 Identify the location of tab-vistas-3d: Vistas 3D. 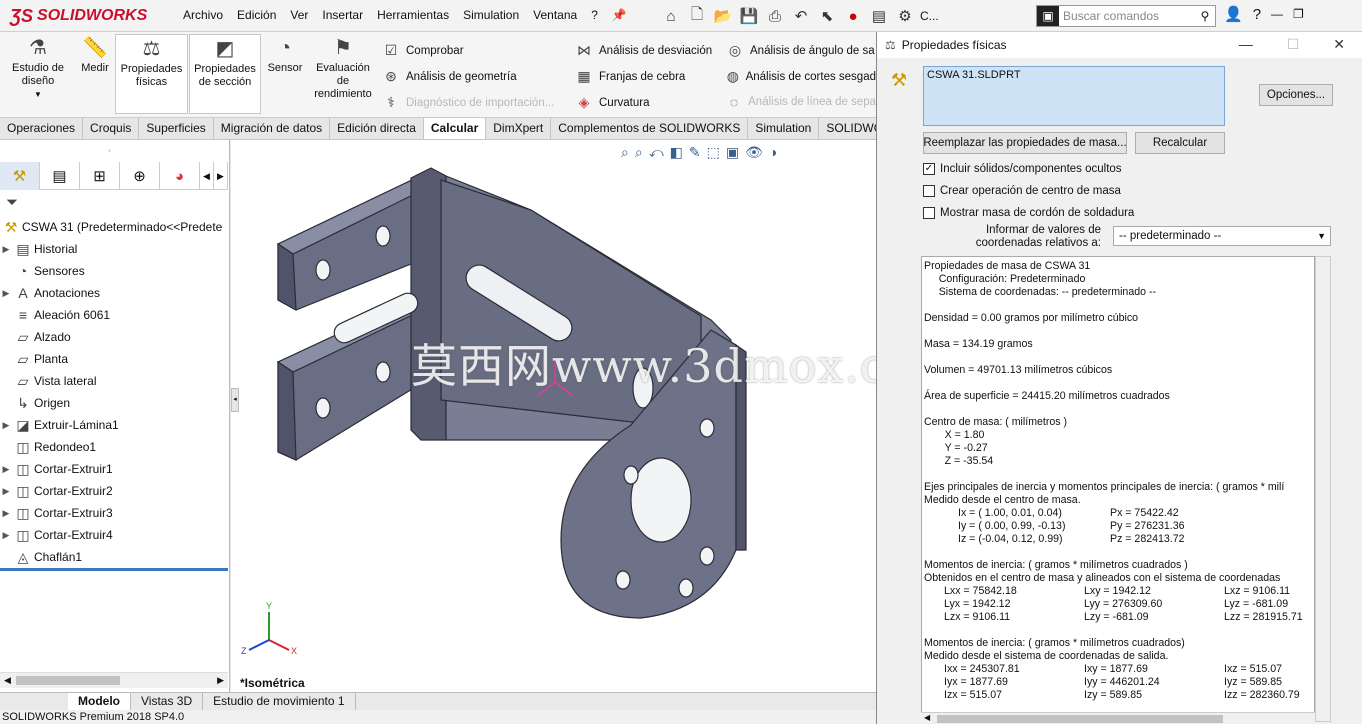
(167, 701).